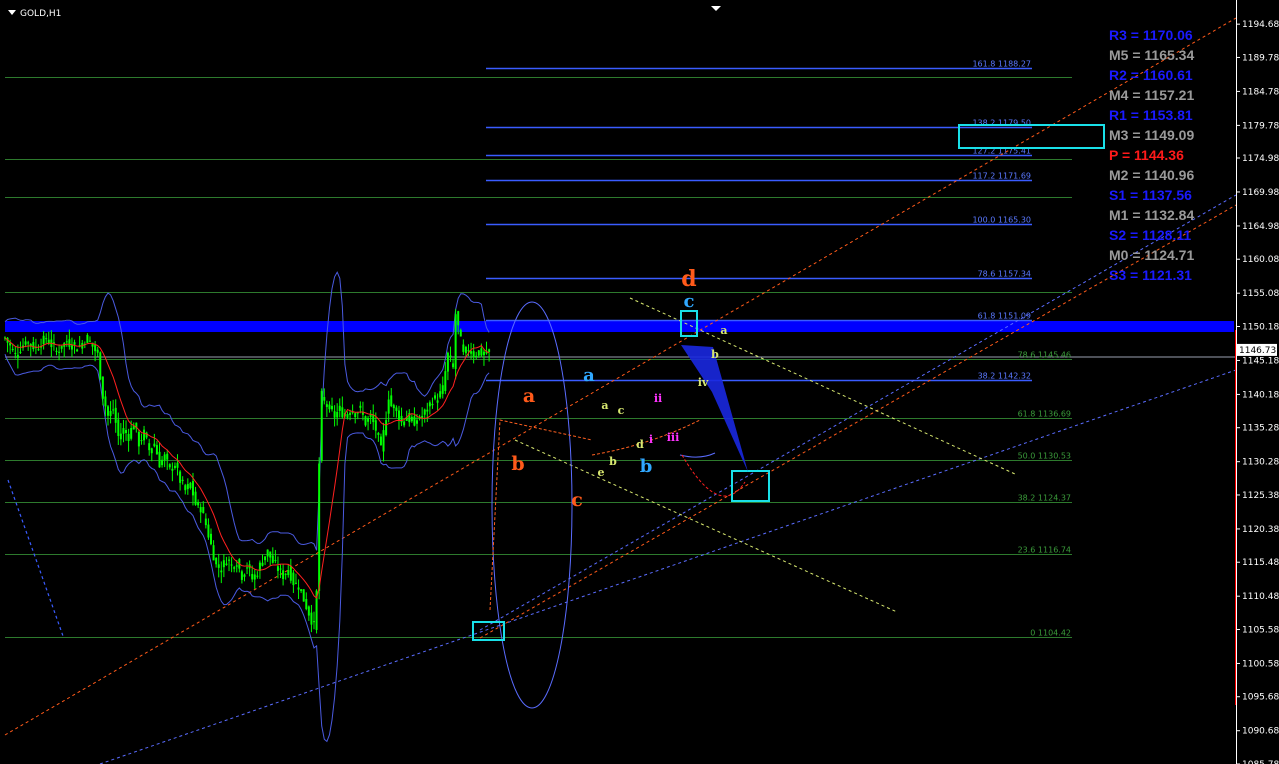 This screenshot has height=764, width=1279. Describe the element at coordinates (715, 354) in the screenshot. I see `wave-label: b` at that location.